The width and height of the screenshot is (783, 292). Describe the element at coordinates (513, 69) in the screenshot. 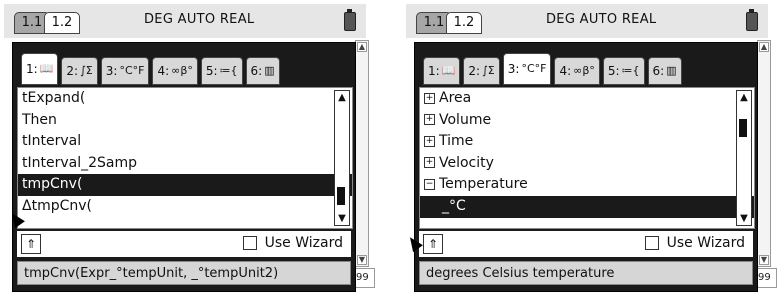

I see `catalog-tab-number: 3:` at that location.